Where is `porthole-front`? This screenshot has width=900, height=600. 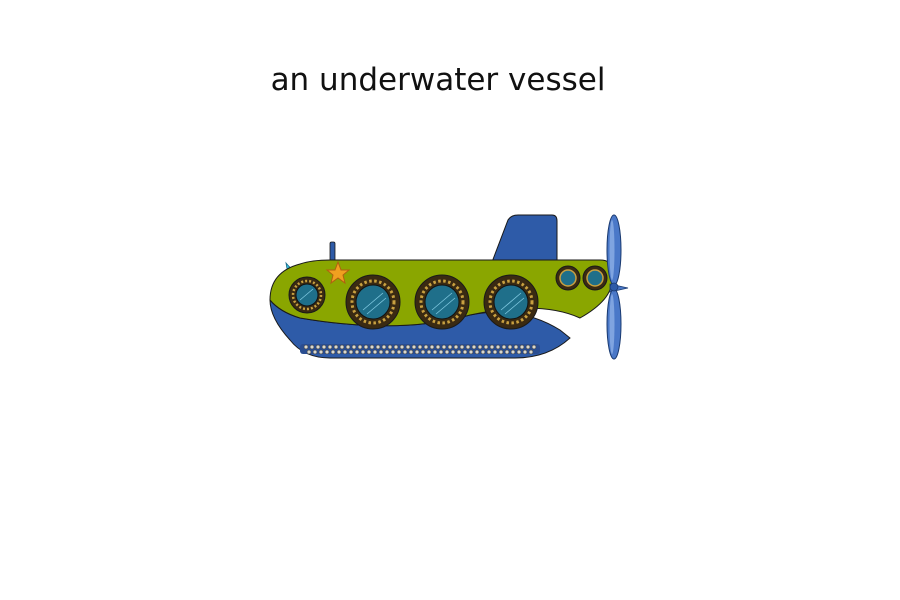 porthole-front is located at coordinates (307, 295).